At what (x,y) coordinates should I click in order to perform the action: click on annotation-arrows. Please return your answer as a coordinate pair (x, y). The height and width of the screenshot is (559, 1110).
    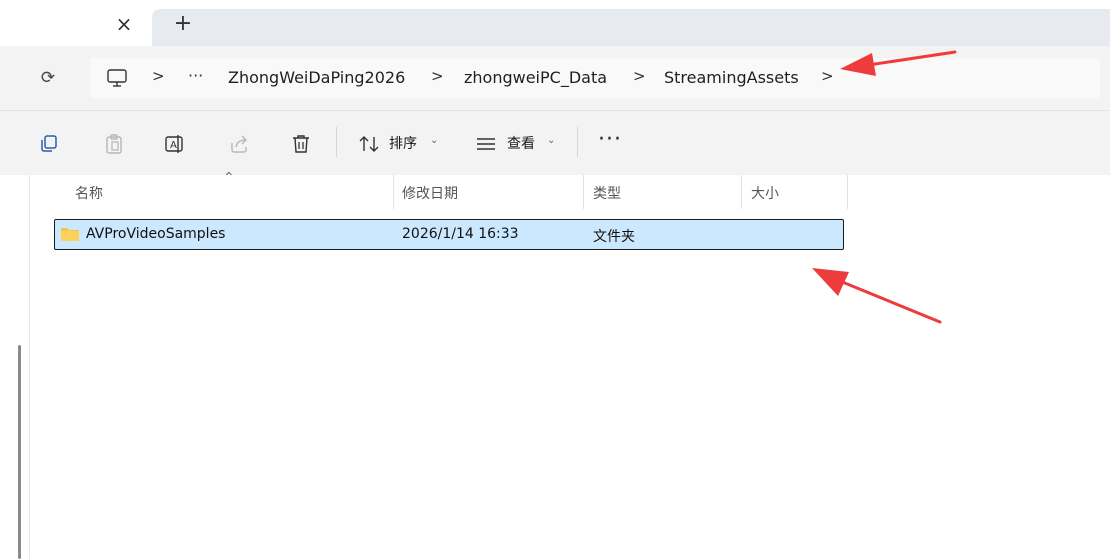
    Looking at the image, I should click on (884, 187).